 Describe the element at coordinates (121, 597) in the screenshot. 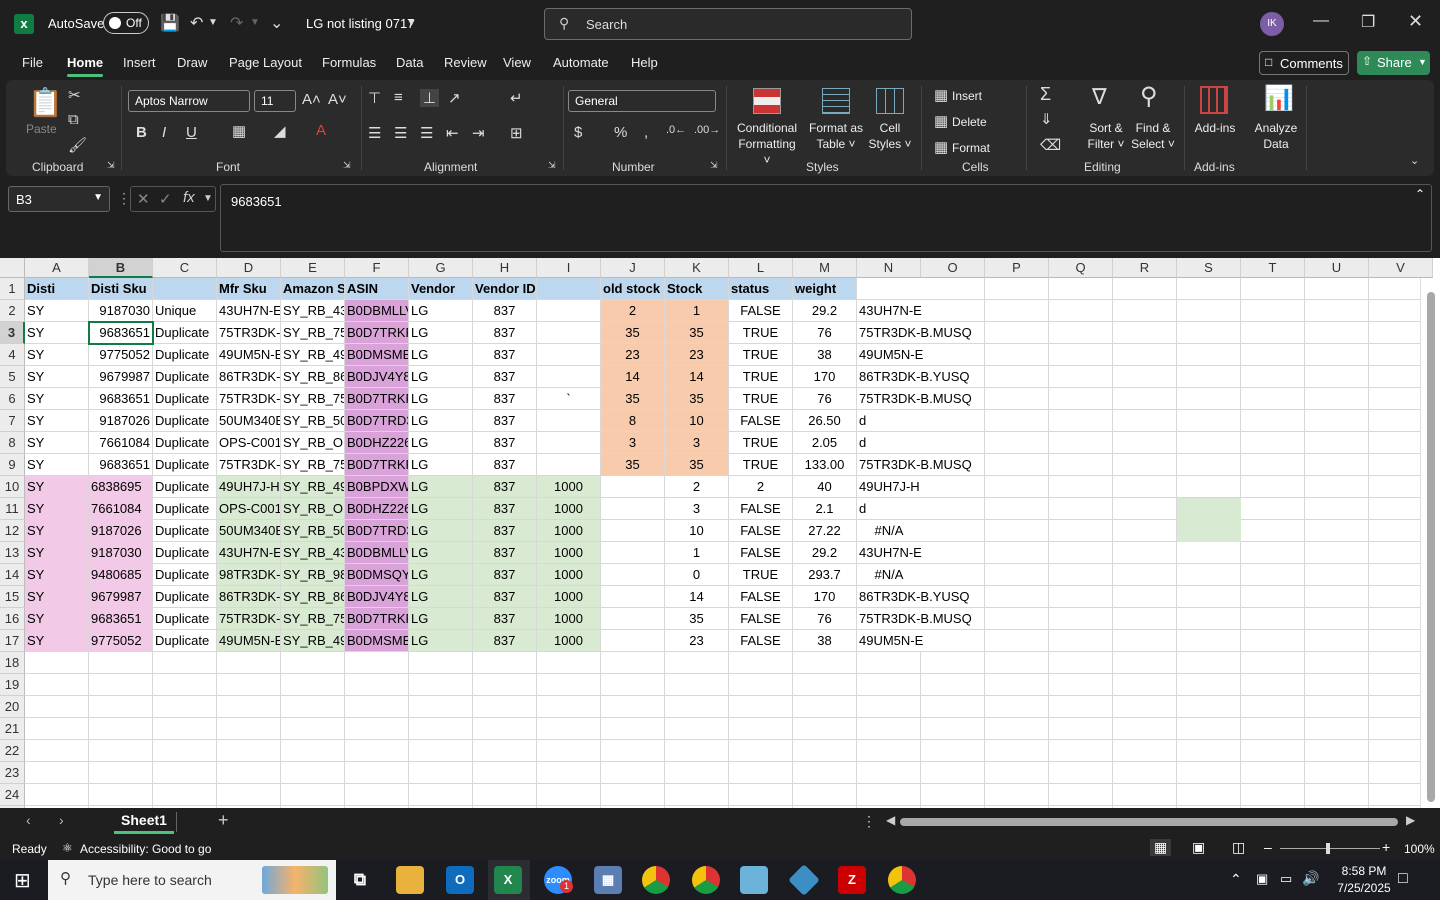

I see `cell: 9679987` at that location.